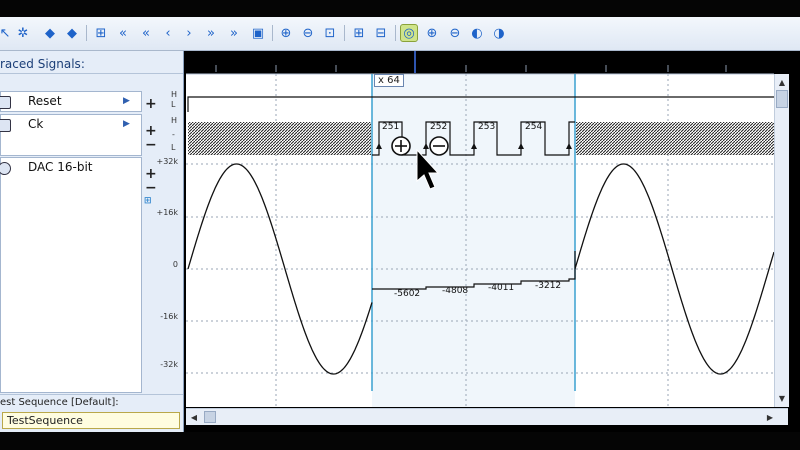 This screenshot has height=450, width=800. I want to click on cursor-plus-icon, so click(401, 146).